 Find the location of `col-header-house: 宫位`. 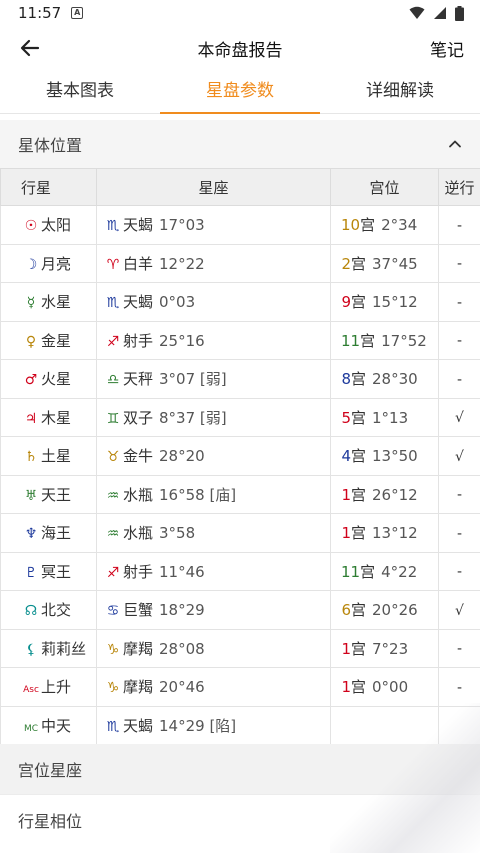

col-header-house: 宫位 is located at coordinates (384, 187).